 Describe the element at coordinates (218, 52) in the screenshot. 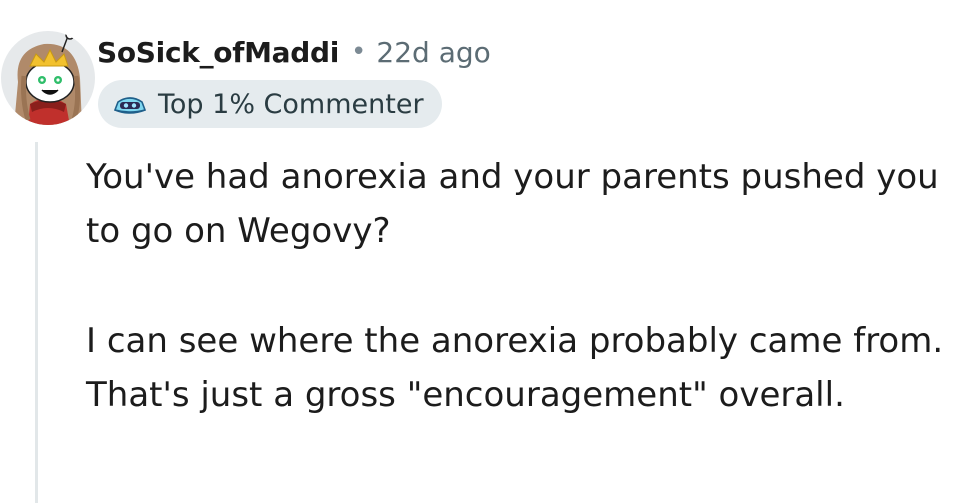

I see `username-link: SoSick_ofMaddi` at that location.